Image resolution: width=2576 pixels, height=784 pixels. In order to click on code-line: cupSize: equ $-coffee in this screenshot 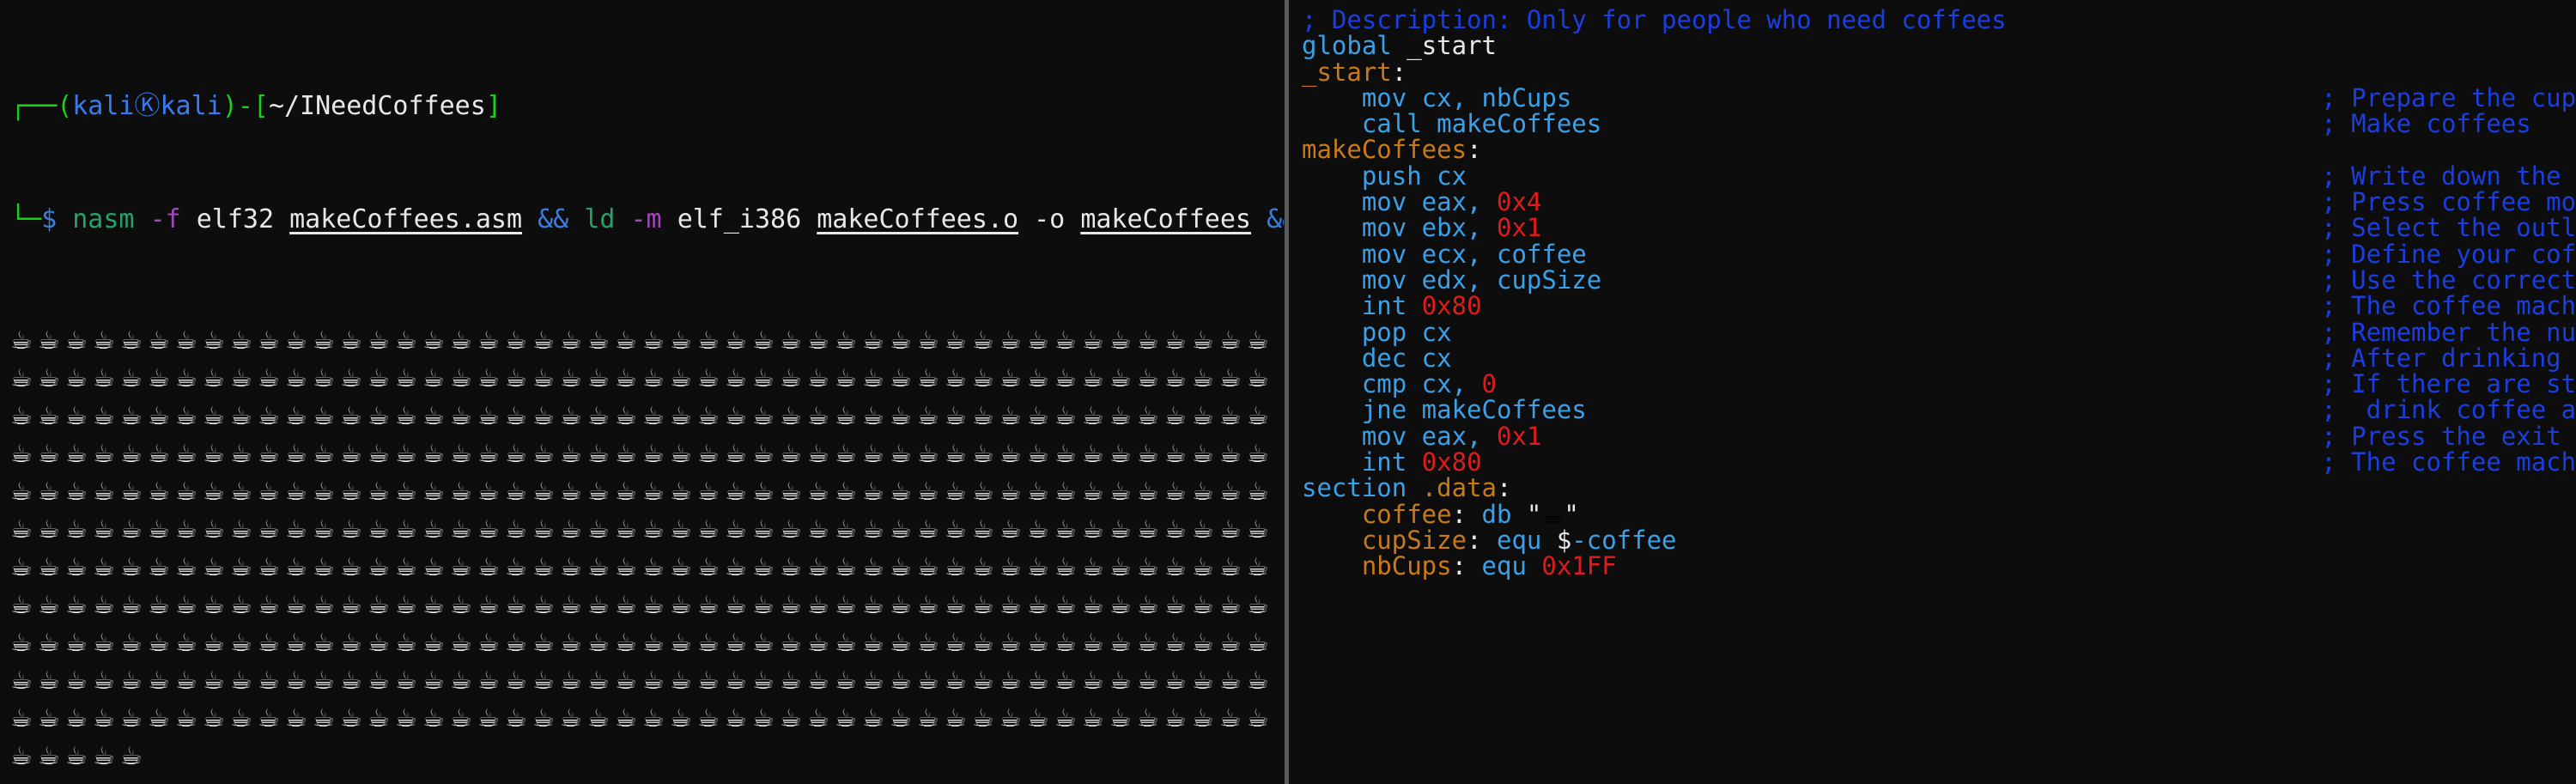, I will do `click(1939, 540)`.